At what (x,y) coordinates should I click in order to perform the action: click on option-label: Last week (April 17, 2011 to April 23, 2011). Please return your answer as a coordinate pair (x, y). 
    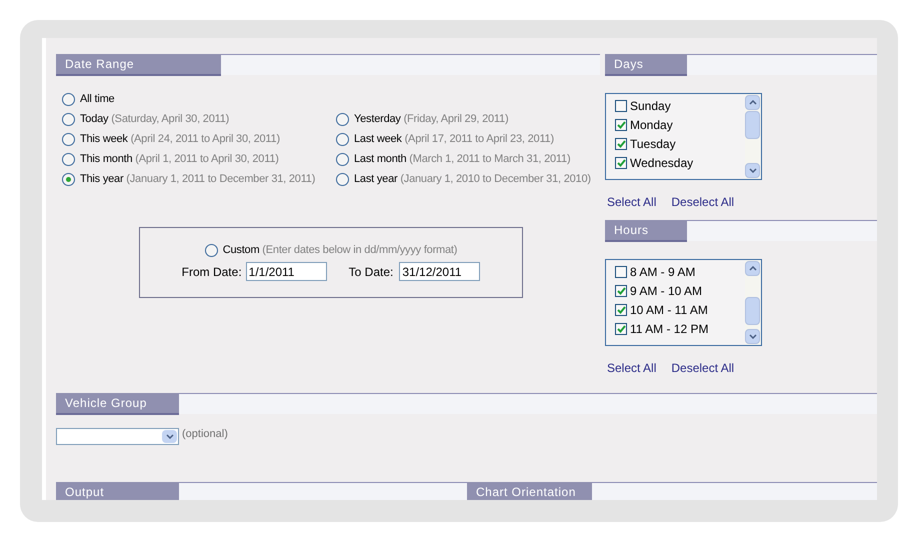
    Looking at the image, I should click on (454, 139).